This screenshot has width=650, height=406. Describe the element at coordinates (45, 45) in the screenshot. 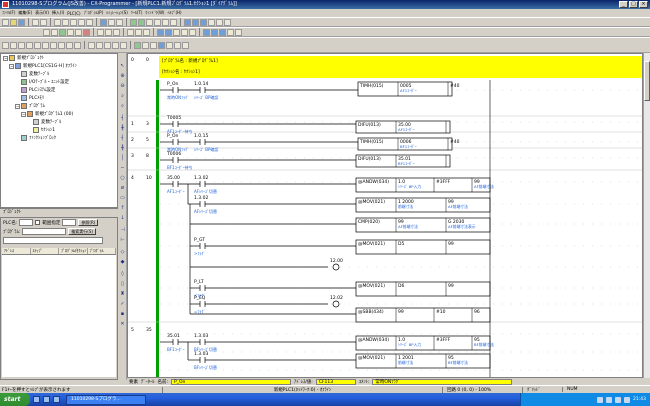

I see `vertical-line-icon` at that location.